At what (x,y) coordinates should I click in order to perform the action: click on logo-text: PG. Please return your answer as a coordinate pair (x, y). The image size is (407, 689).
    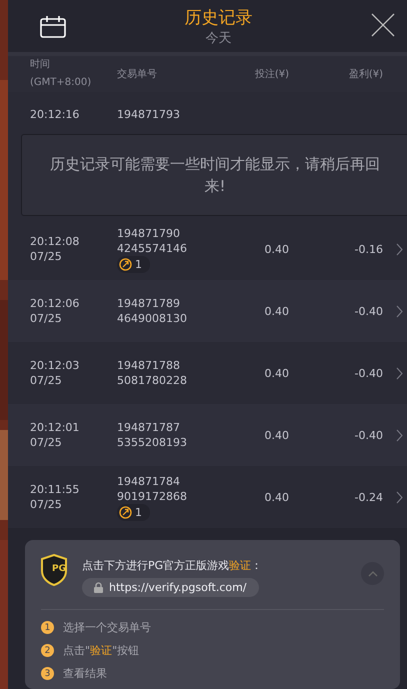
    Looking at the image, I should click on (59, 569).